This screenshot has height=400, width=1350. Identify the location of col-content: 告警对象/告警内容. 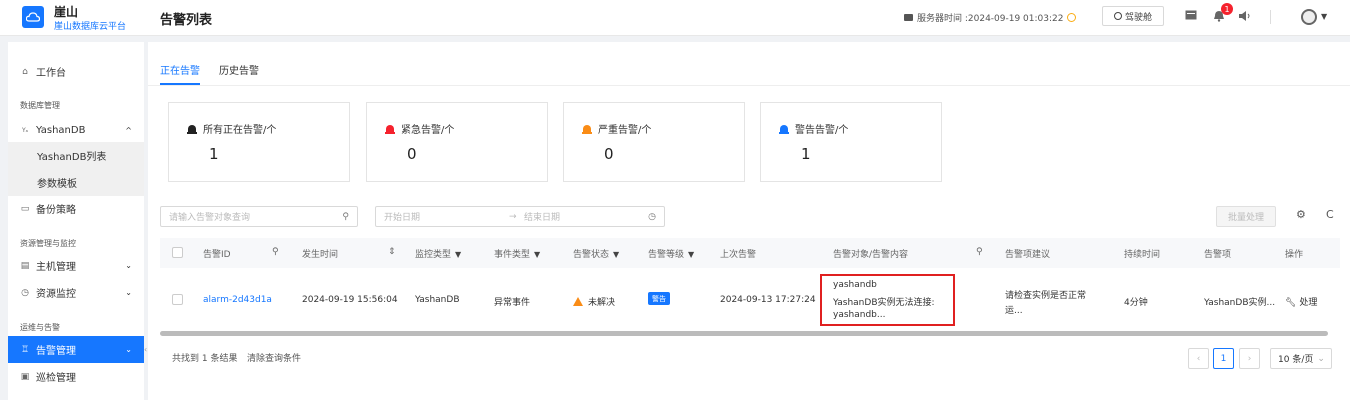
(871, 255).